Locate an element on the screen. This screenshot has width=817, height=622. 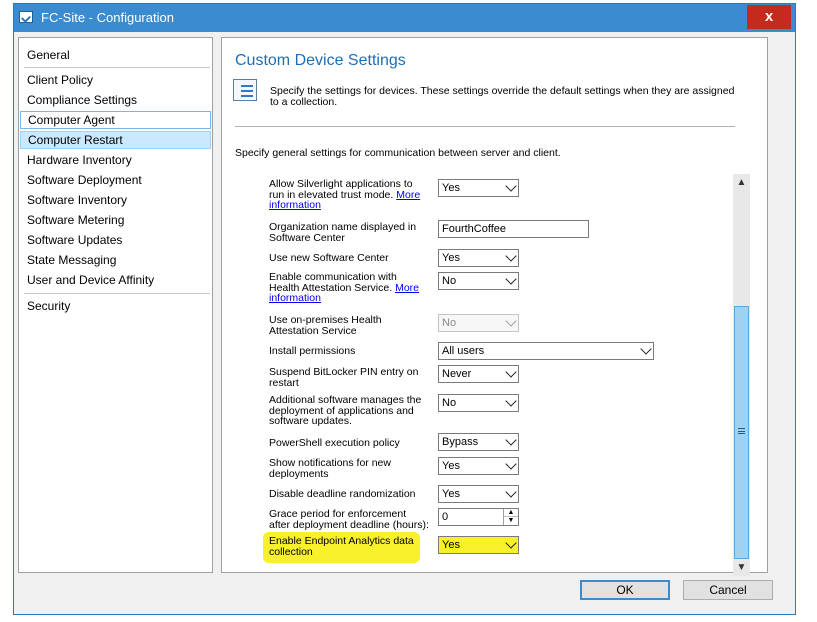
deadline-randomization-label: Disable deadline randomization is located at coordinates (342, 494).